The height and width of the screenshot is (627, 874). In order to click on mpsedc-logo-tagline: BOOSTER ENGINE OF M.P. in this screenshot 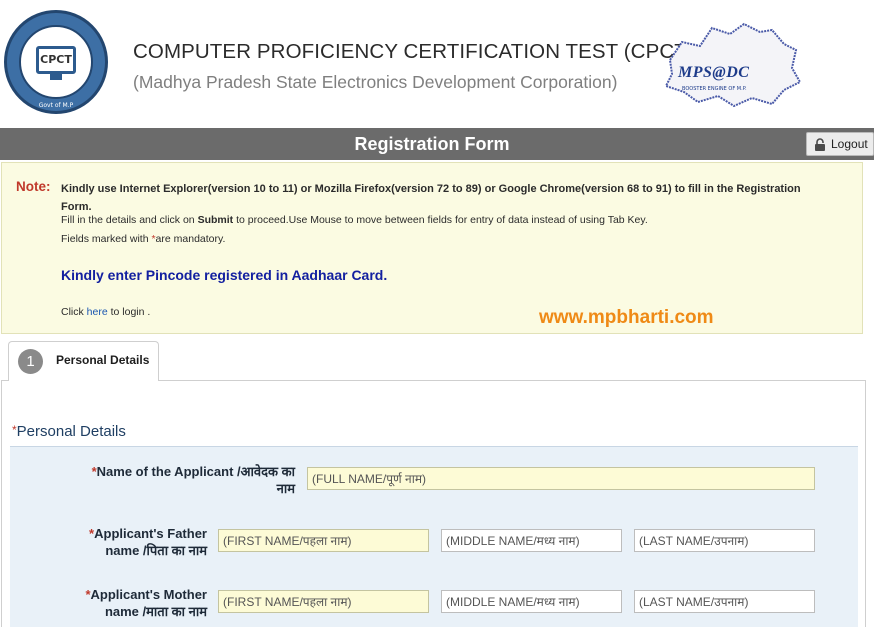, I will do `click(714, 89)`.